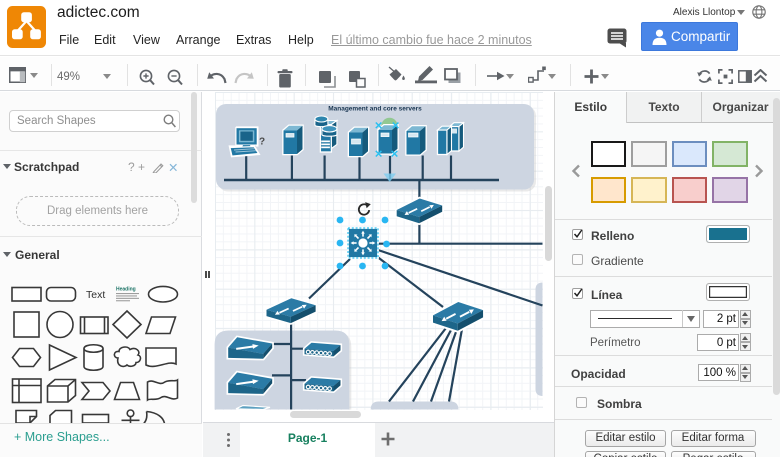  I want to click on svg-text: Management and core servers, so click(375, 109).